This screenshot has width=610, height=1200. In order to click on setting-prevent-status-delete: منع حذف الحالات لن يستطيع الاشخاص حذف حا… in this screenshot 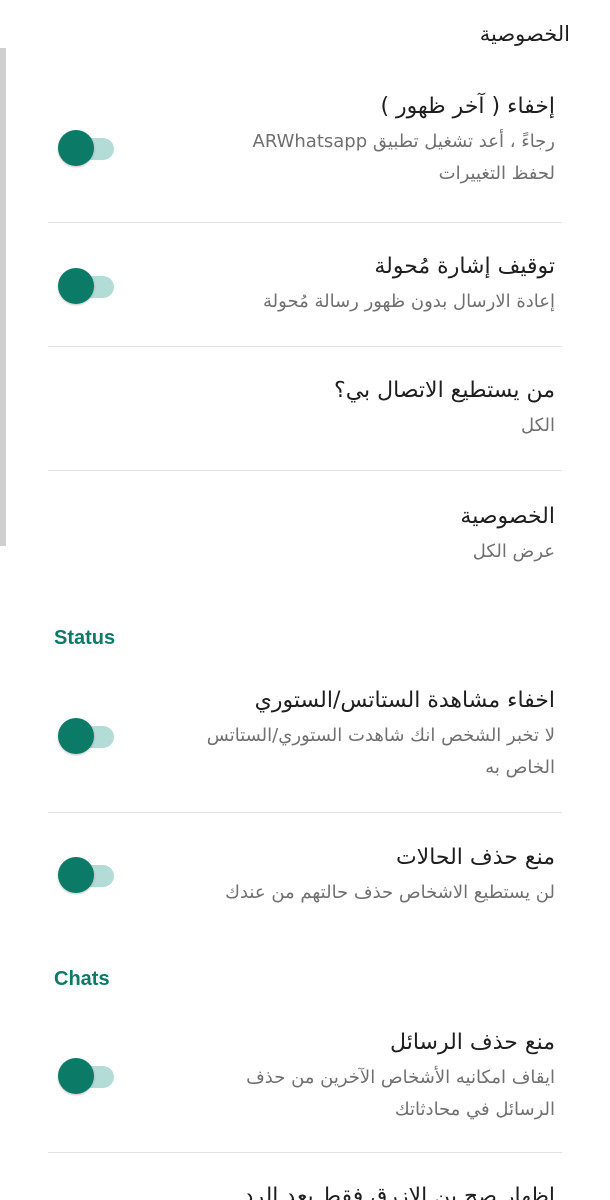, I will do `click(305, 890)`.